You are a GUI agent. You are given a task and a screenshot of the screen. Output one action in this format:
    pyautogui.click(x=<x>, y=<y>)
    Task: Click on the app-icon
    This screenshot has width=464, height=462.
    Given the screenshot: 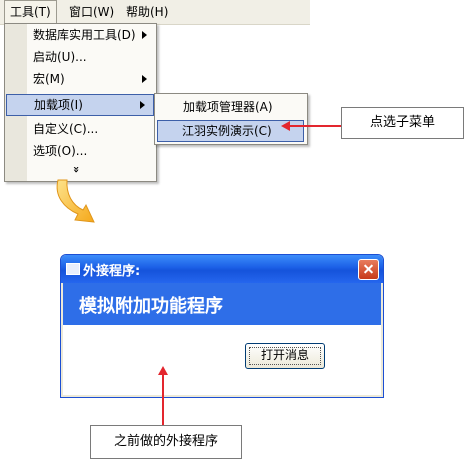 What is the action you would take?
    pyautogui.click(x=73, y=269)
    